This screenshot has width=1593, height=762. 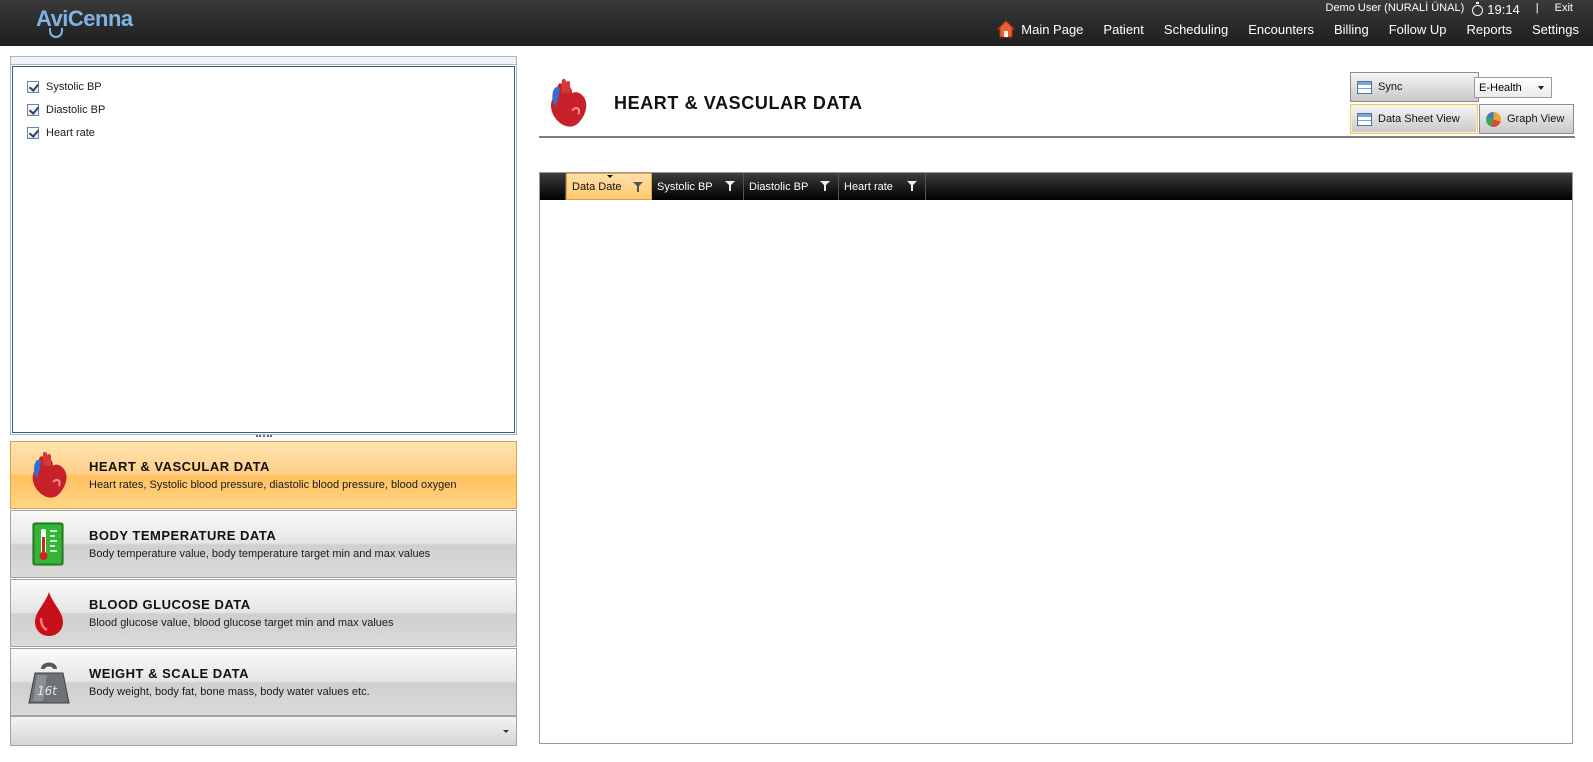 I want to click on category-title: HEART & VASCULAR DATA, so click(x=179, y=466).